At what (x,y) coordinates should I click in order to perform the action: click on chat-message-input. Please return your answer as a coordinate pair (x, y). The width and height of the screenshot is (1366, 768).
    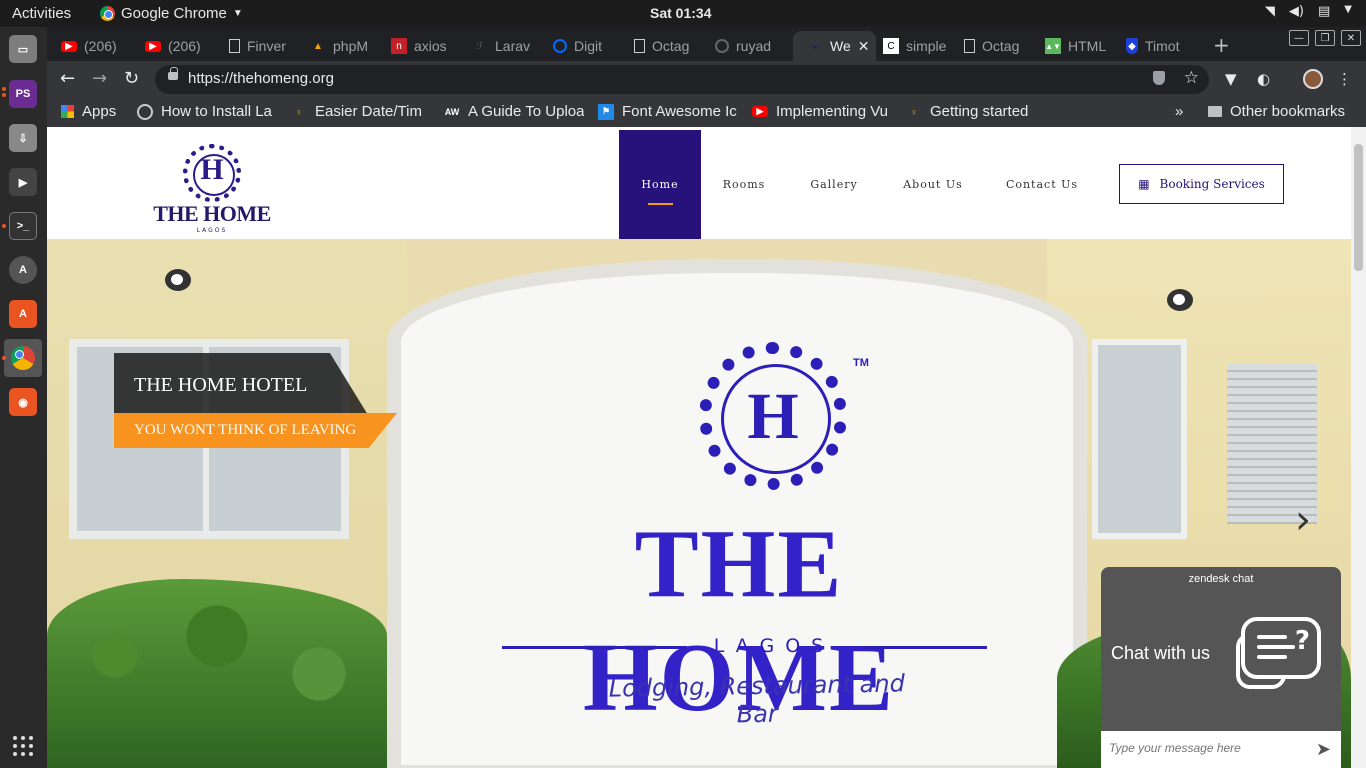
    Looking at the image, I should click on (1204, 748).